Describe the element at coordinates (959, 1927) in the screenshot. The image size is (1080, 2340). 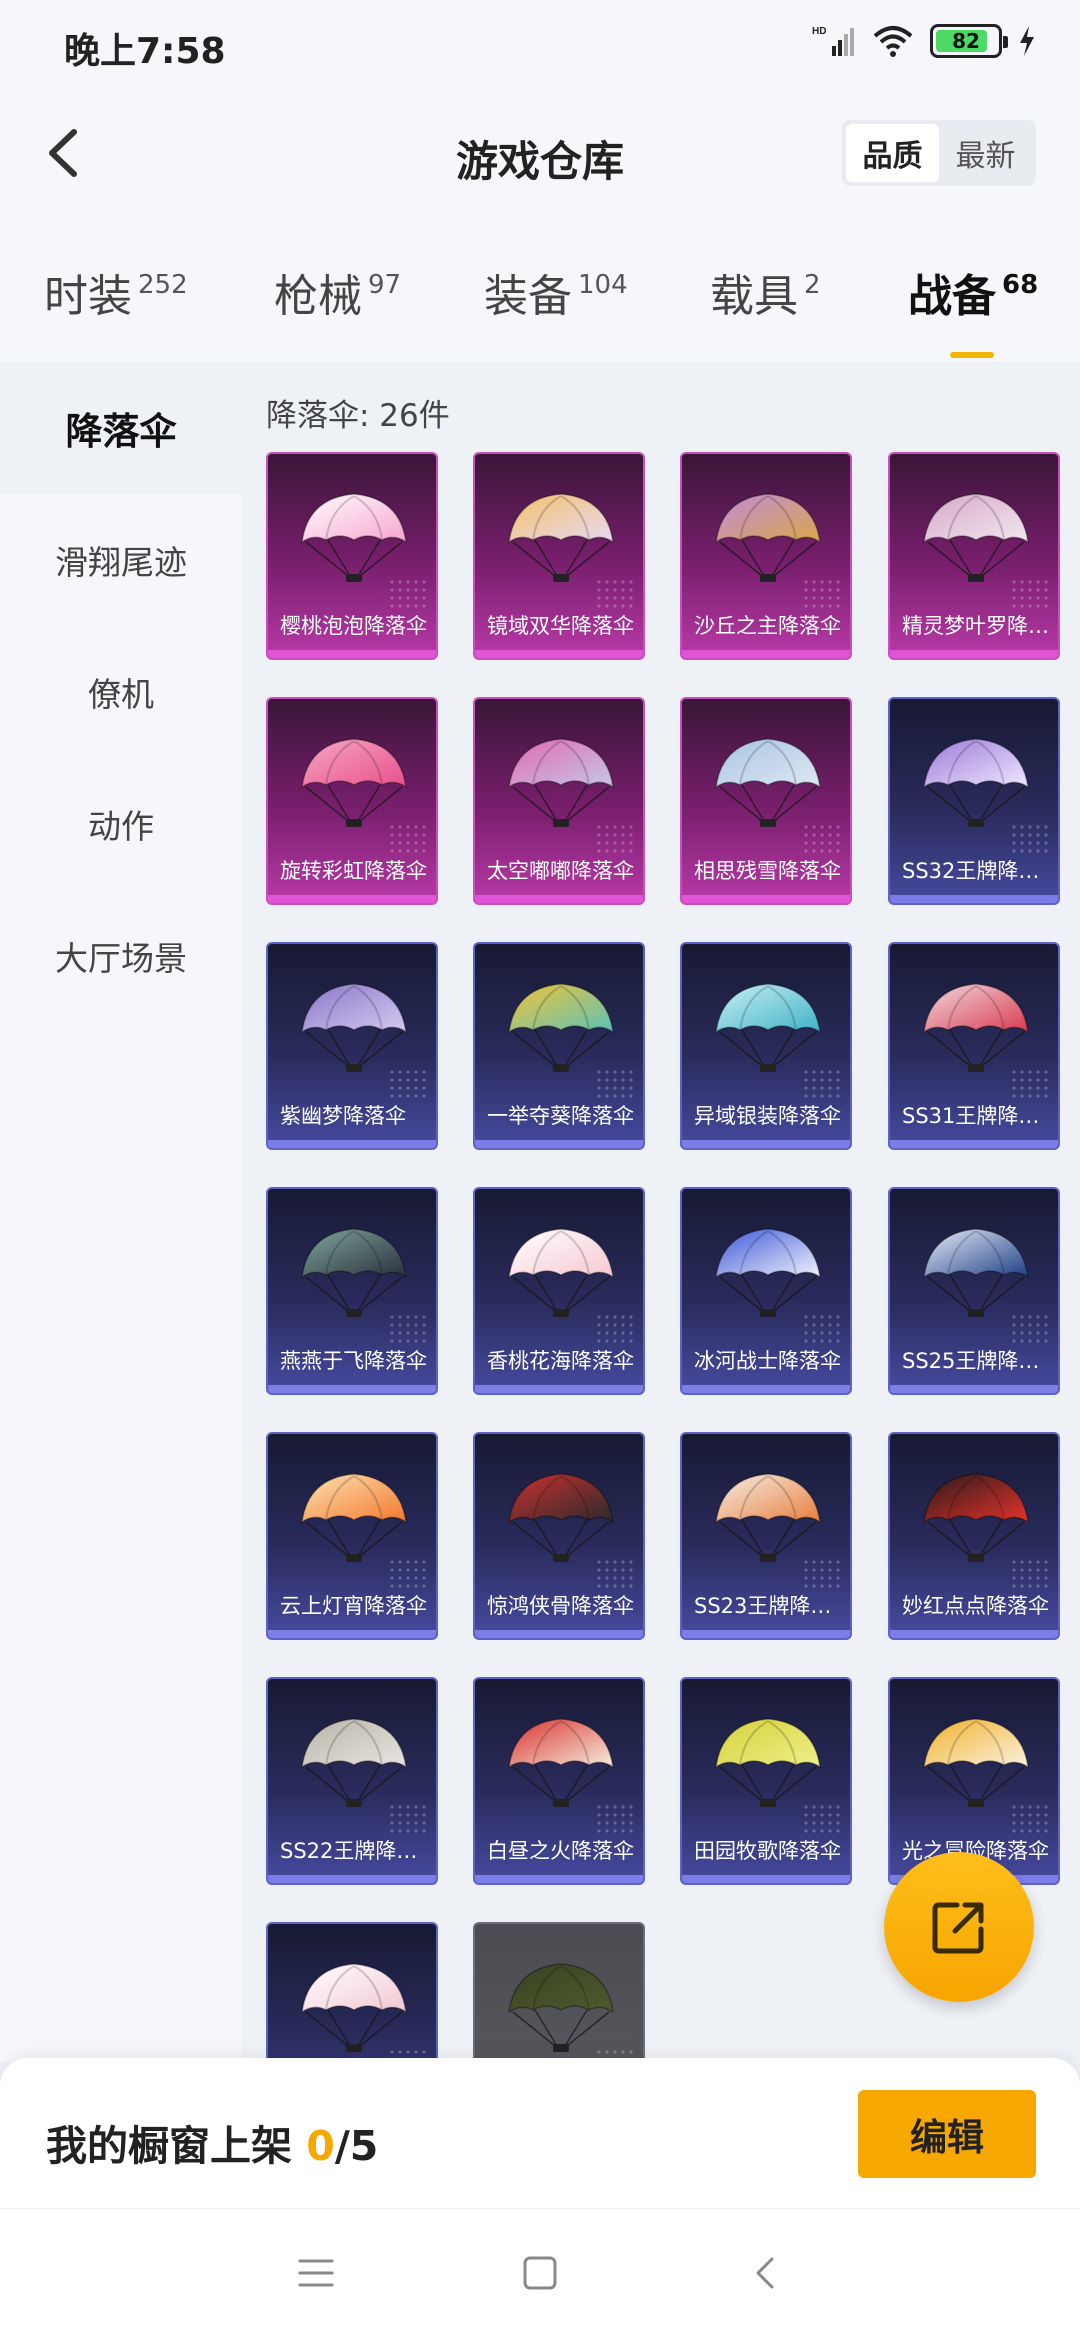
I see `share-button` at that location.